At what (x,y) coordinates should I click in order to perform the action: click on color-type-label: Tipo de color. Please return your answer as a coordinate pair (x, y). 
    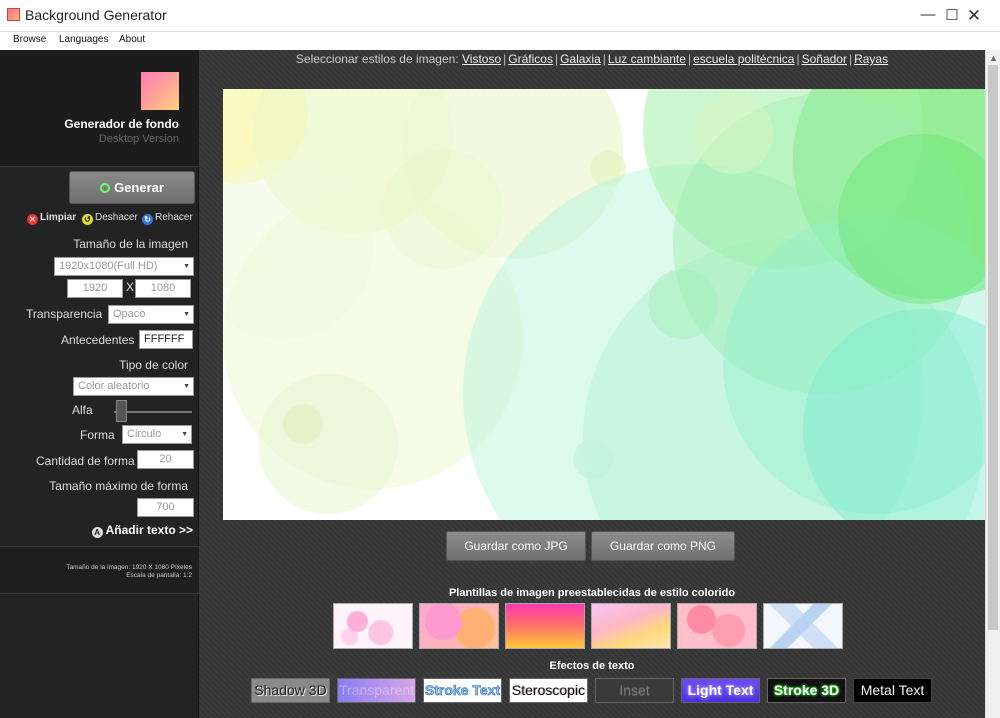
    Looking at the image, I should click on (153, 365).